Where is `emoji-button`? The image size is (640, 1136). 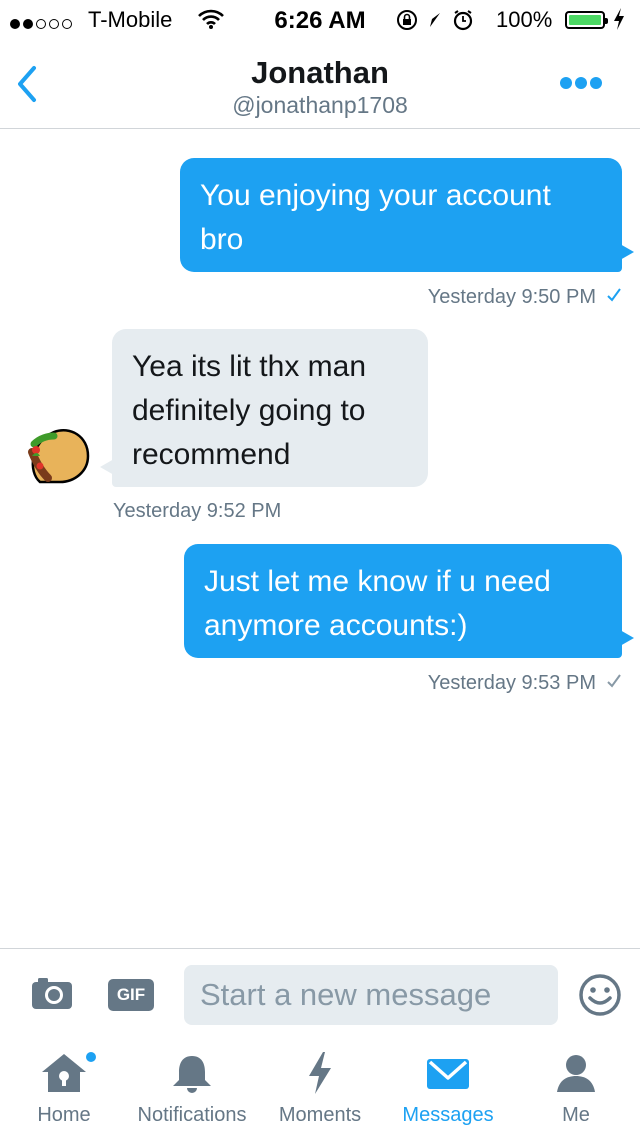
emoji-button is located at coordinates (600, 997).